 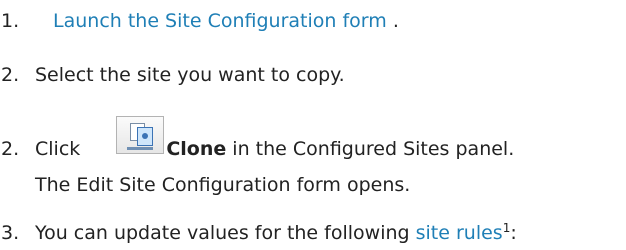 I want to click on step-result-text: The Edit Site Configuration form opens., so click(x=223, y=185).